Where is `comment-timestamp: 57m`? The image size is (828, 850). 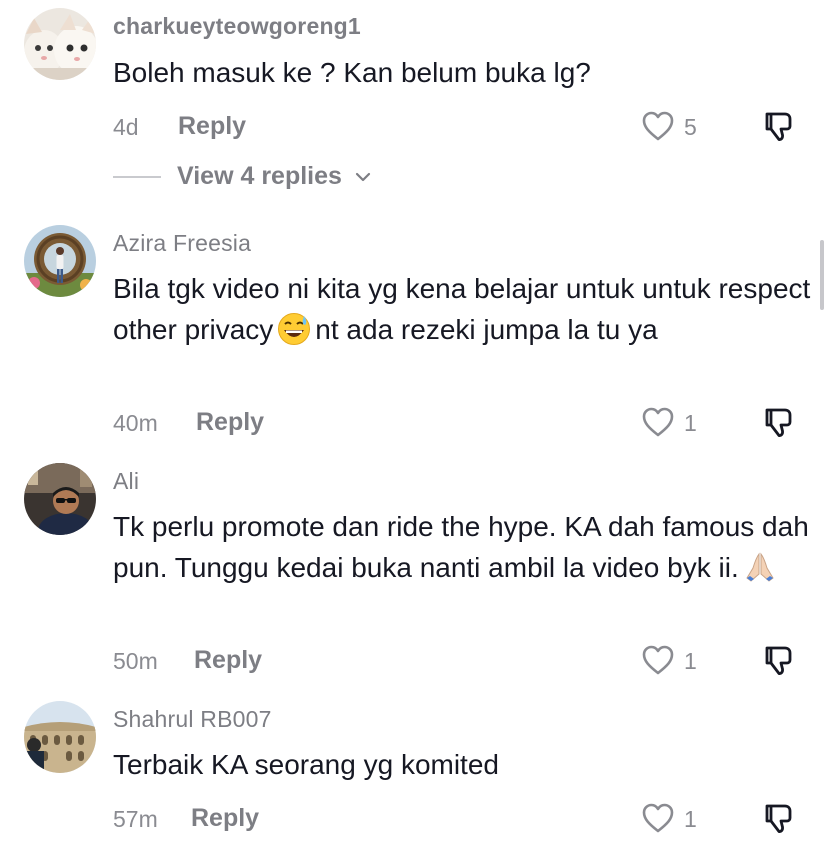
comment-timestamp: 57m is located at coordinates (135, 819).